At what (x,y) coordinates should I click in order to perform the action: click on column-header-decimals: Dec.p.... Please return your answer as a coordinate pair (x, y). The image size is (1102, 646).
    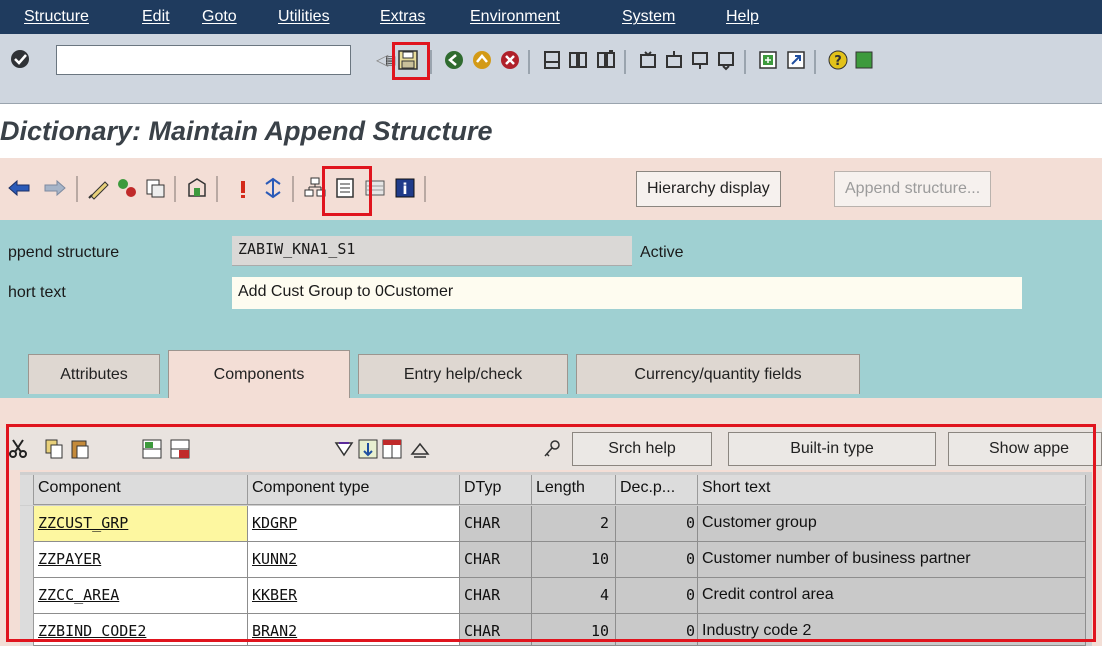
    Looking at the image, I should click on (657, 490).